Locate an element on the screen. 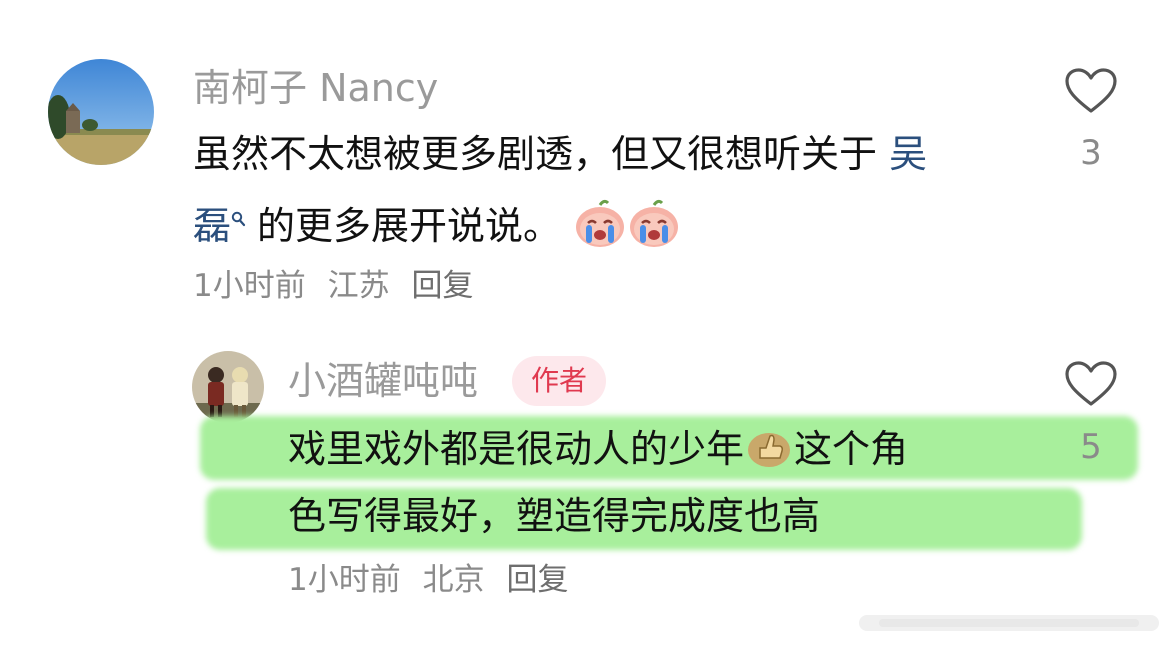 The image size is (1169, 653). mention-link-part: 磊 is located at coordinates (212, 226).